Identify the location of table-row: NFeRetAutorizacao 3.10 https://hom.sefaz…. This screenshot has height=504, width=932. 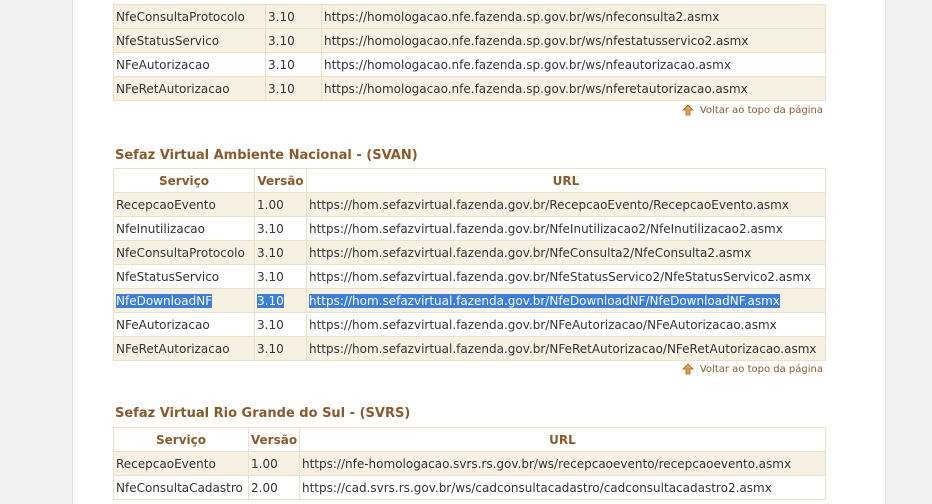
(469, 348).